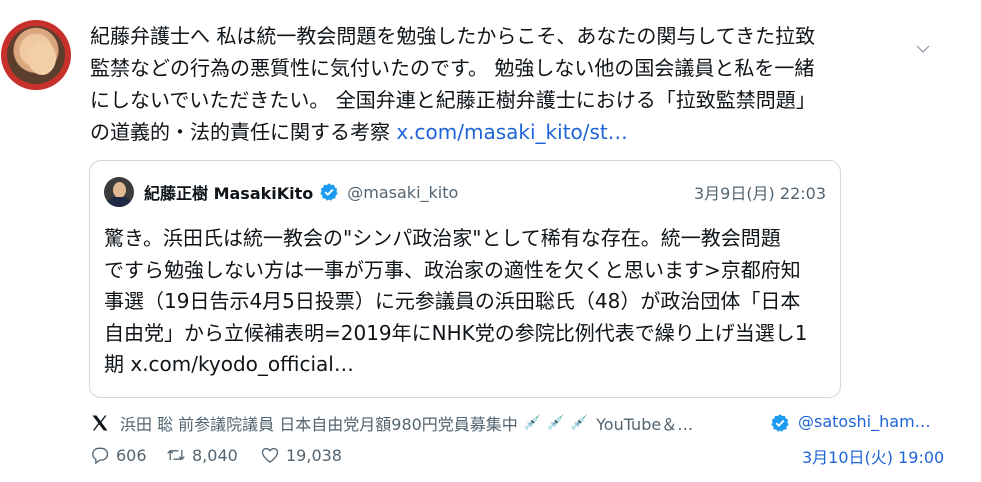  What do you see at coordinates (453, 36) in the screenshot?
I see `tweet-line: 紀藤弁護士へ 私は統一教会問題を勉強したからこそ、あなたの関与してきた拉致` at bounding box center [453, 36].